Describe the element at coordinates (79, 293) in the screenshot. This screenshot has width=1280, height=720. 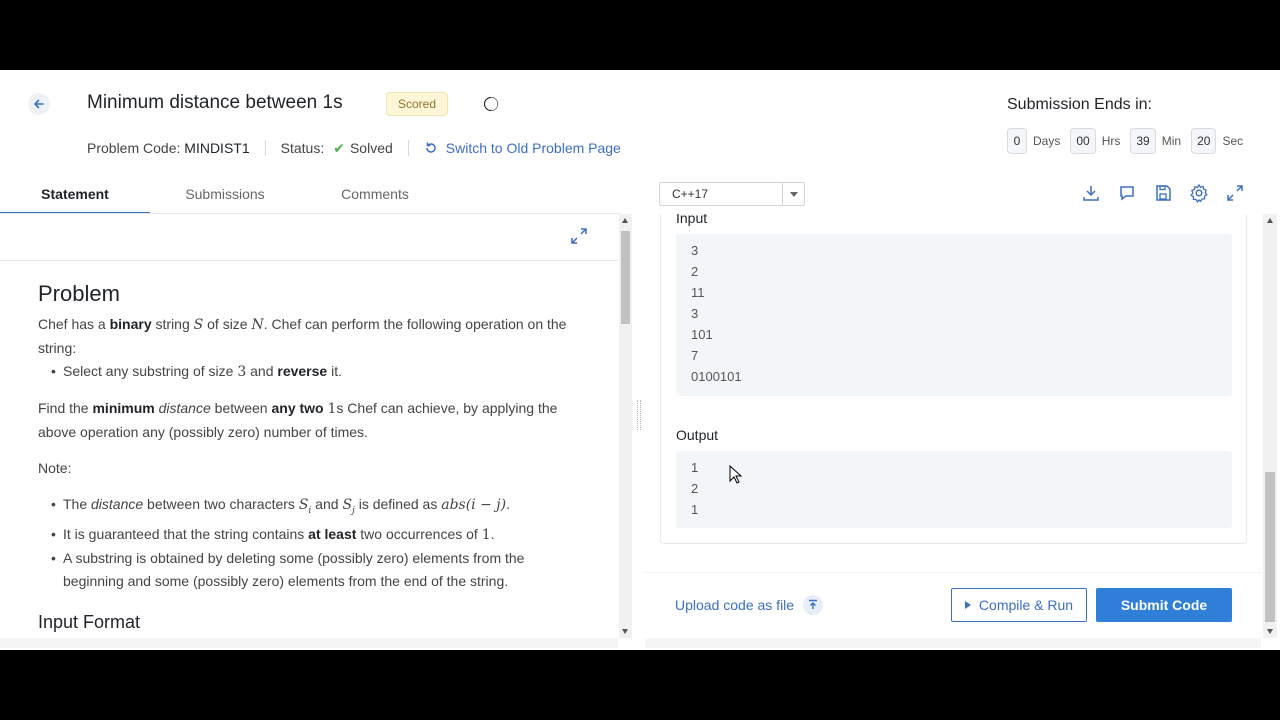
I see `problem-heading: Problem` at that location.